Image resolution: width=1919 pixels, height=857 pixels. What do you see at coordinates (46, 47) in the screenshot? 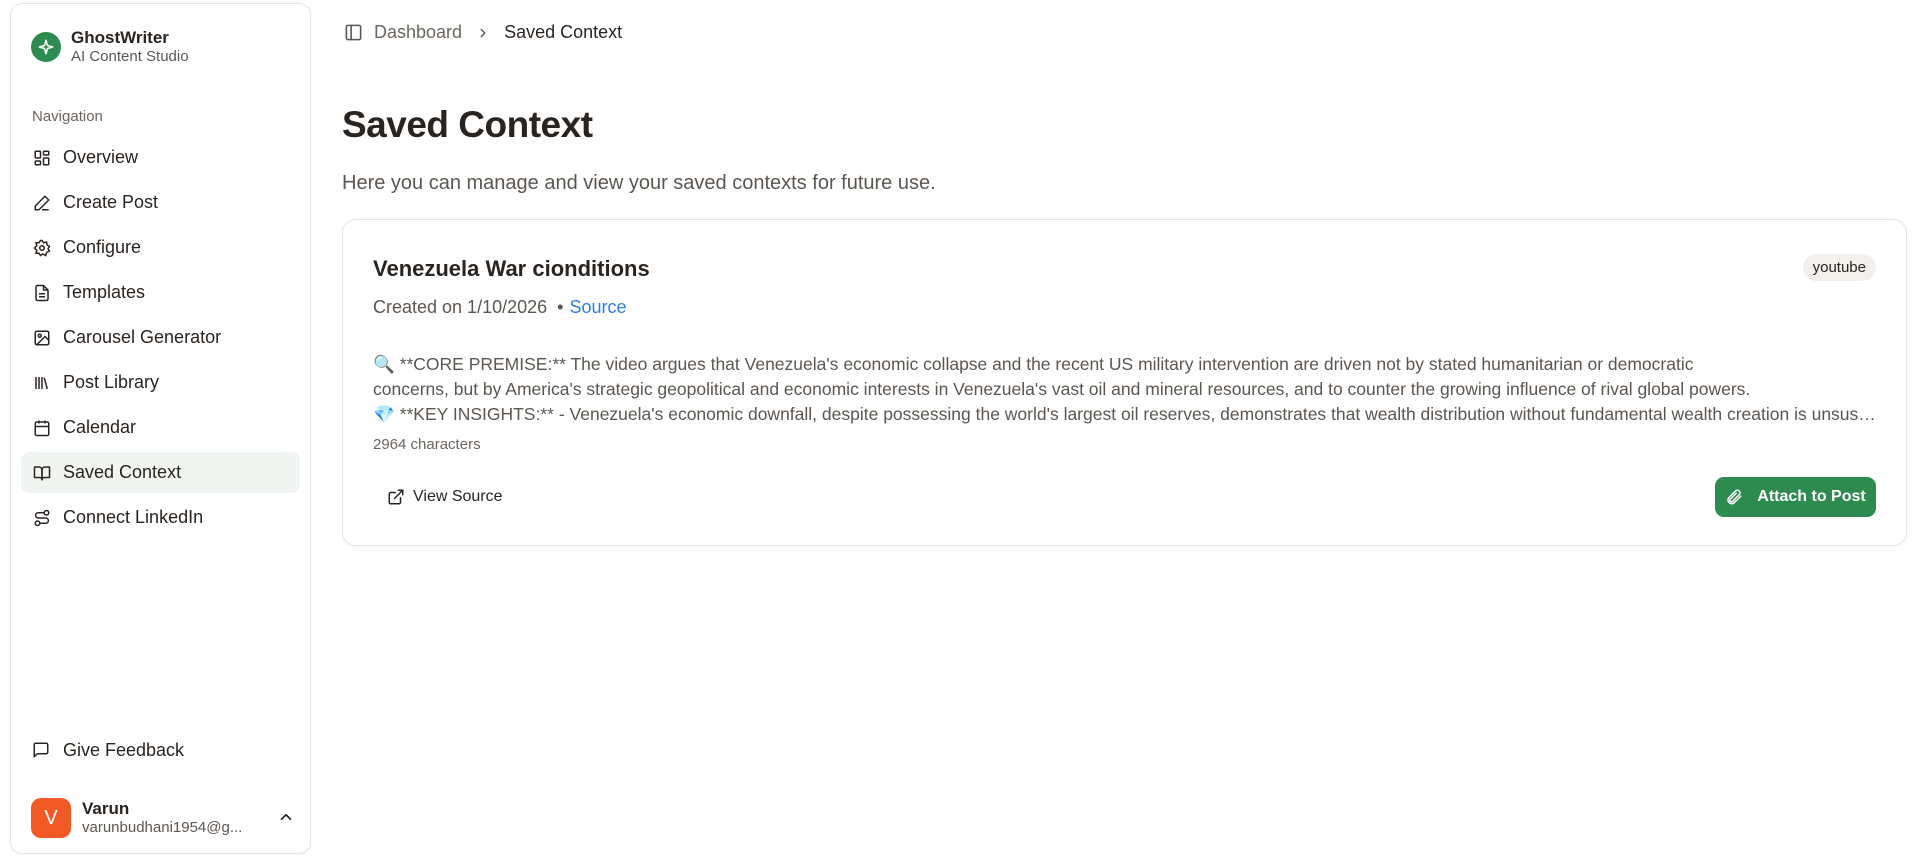
I see `sparkle-icon` at bounding box center [46, 47].